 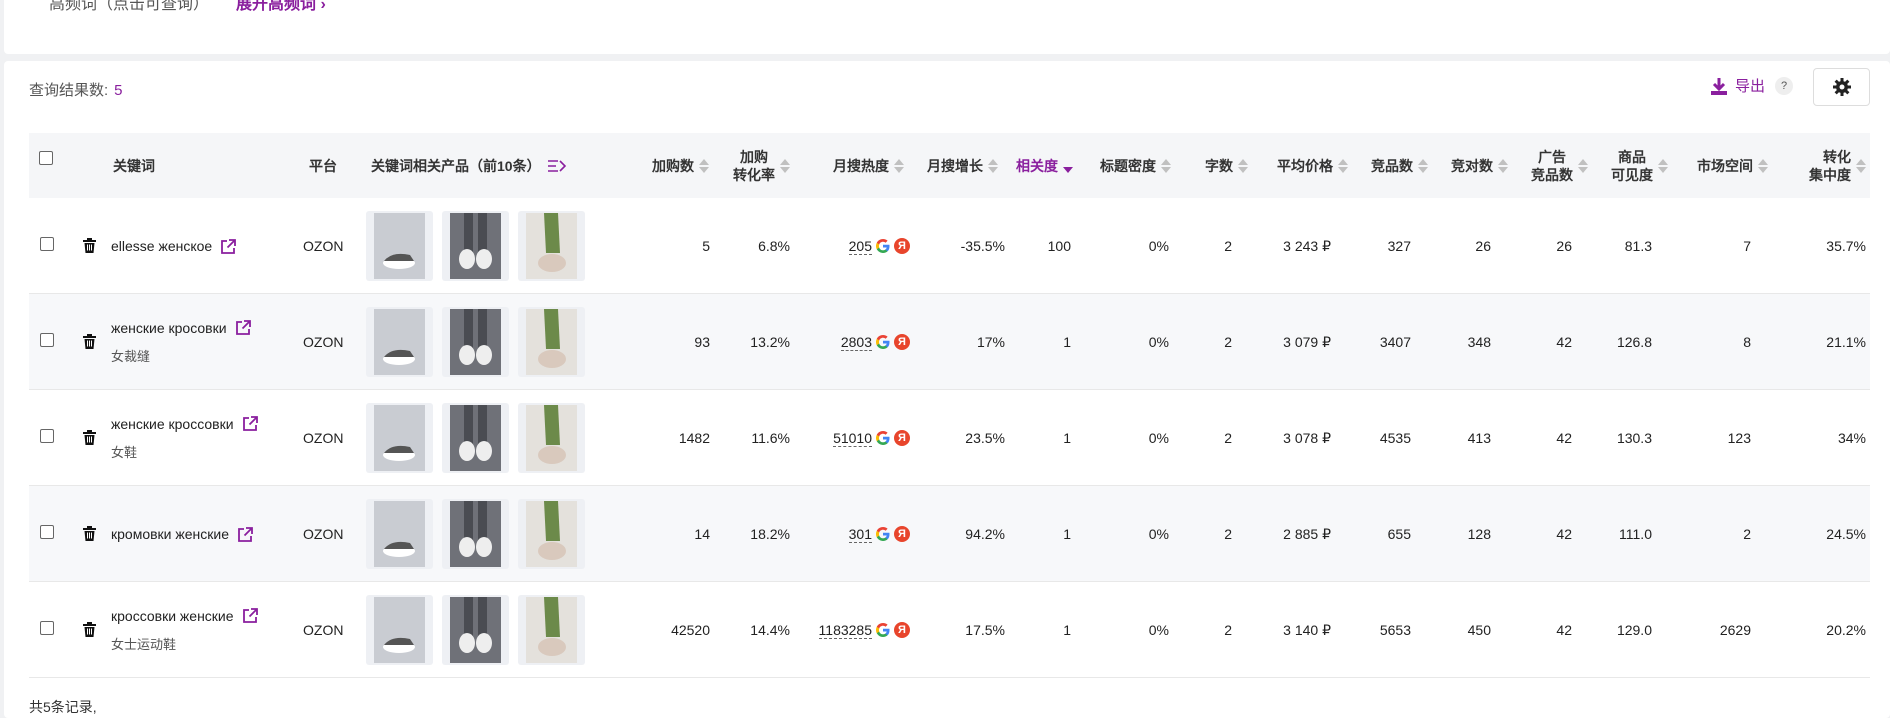 I want to click on expand-high-frequency-link: 展开高频词 ›, so click(x=281, y=7).